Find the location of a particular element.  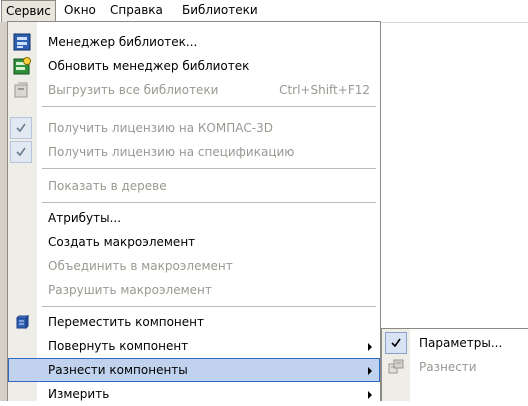

menu-libraries-label: Библиотеки is located at coordinates (220, 10).